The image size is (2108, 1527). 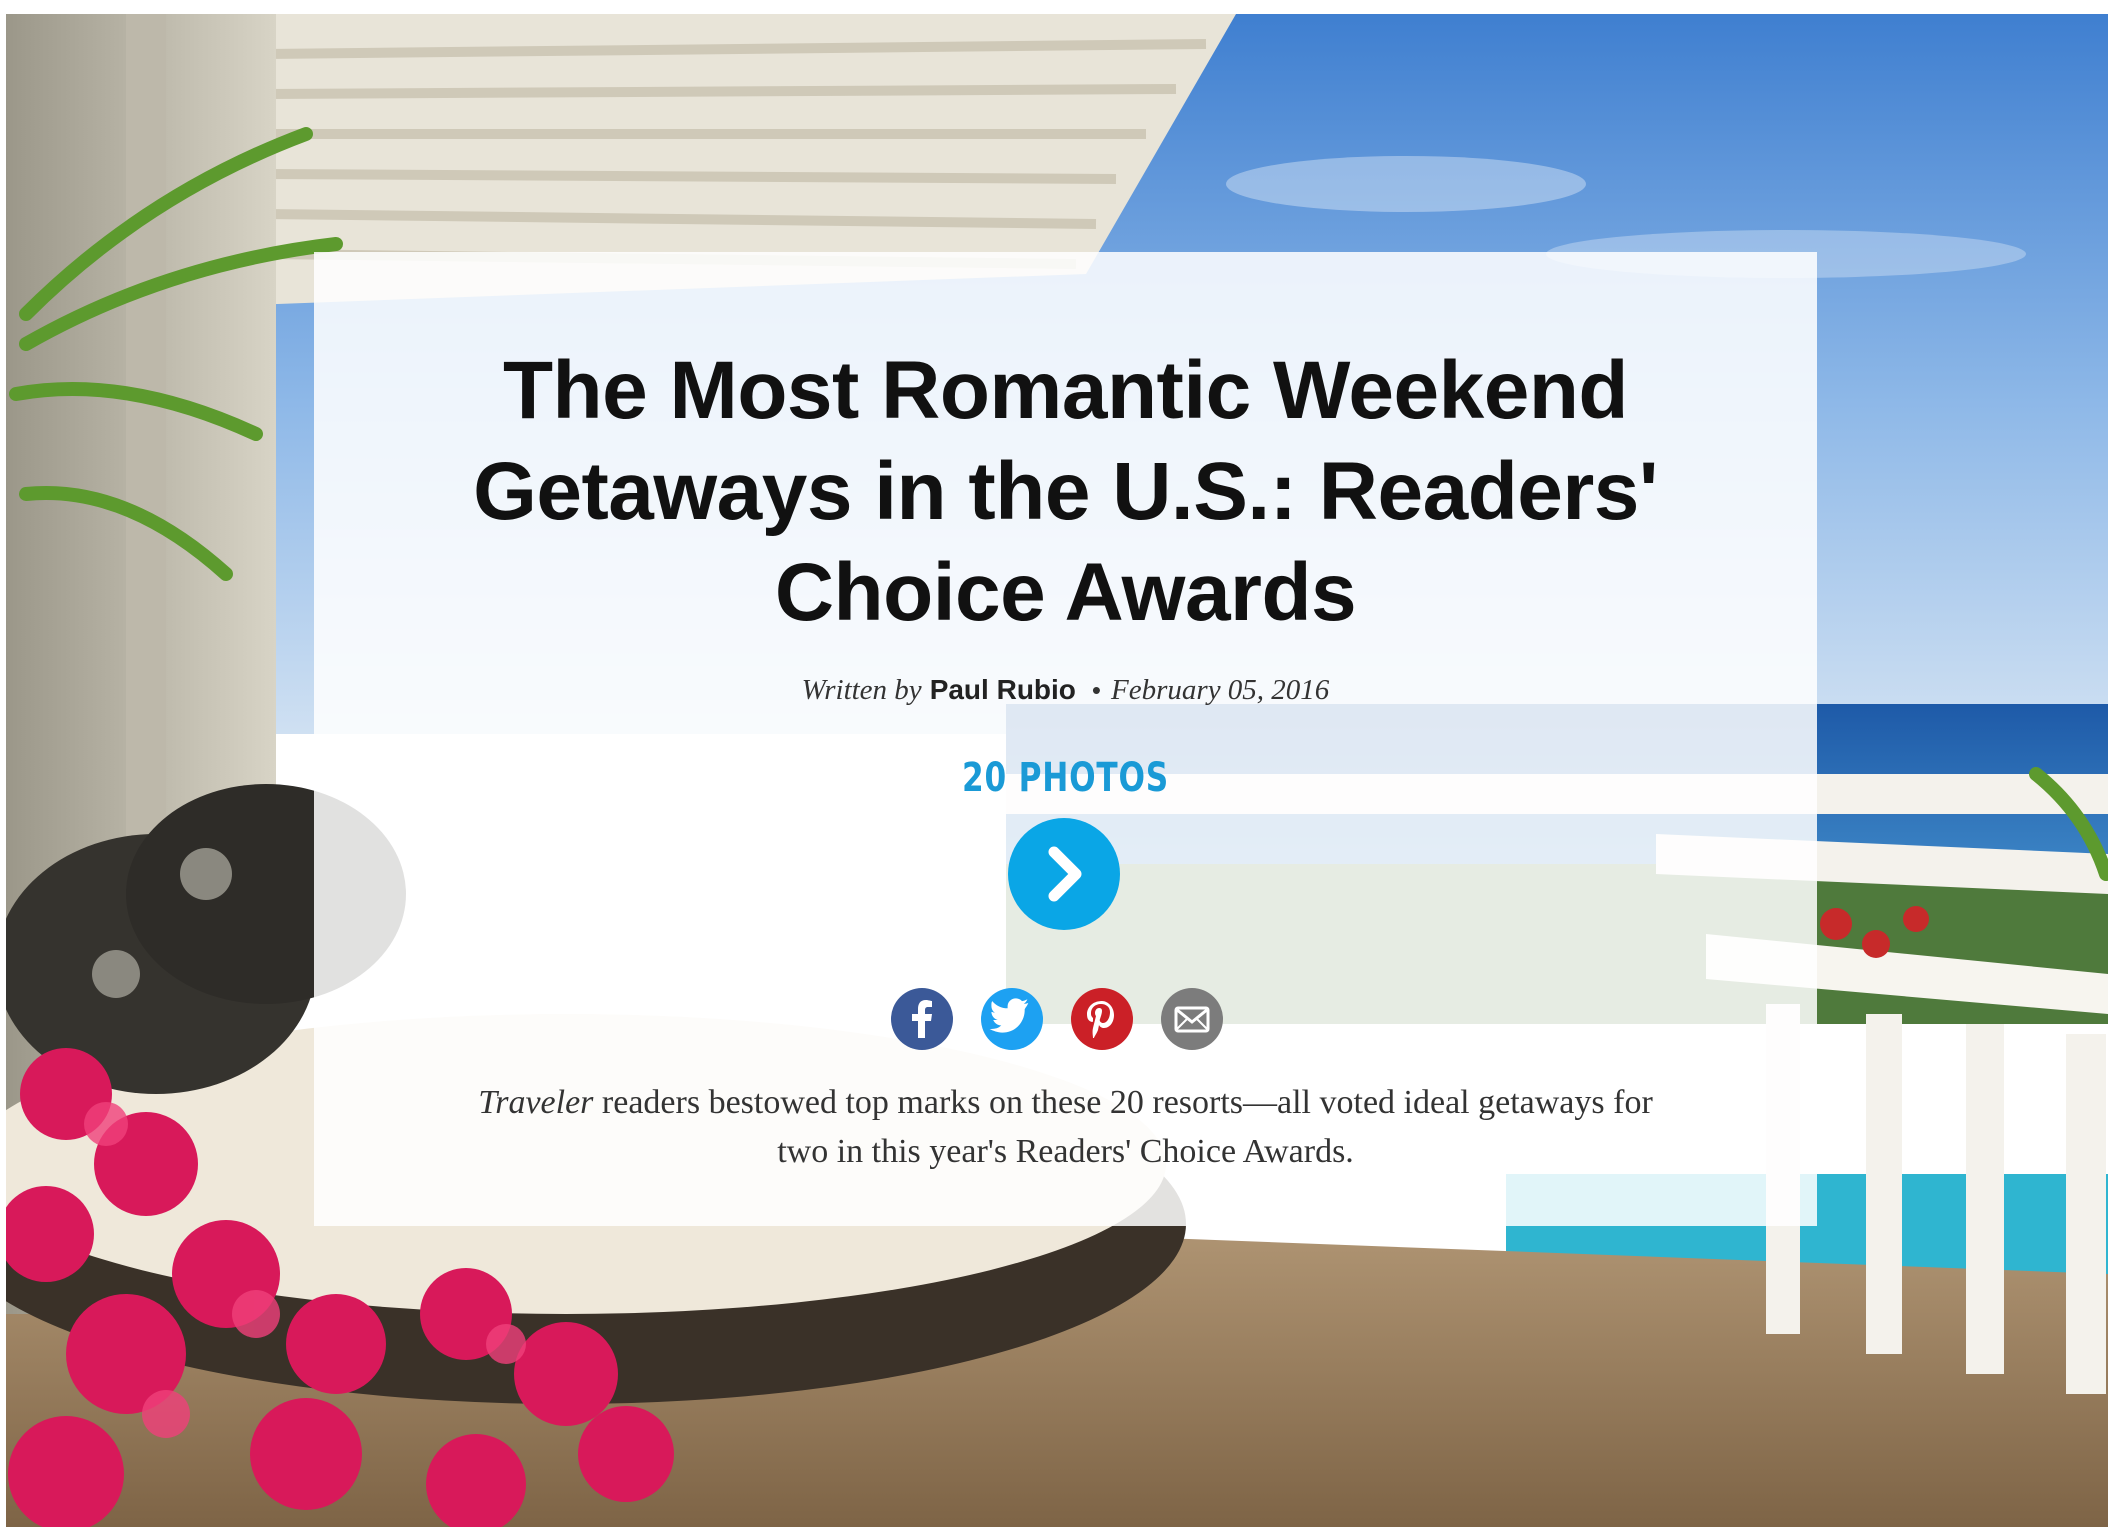 I want to click on pinterest-icon, so click(x=1100, y=1019).